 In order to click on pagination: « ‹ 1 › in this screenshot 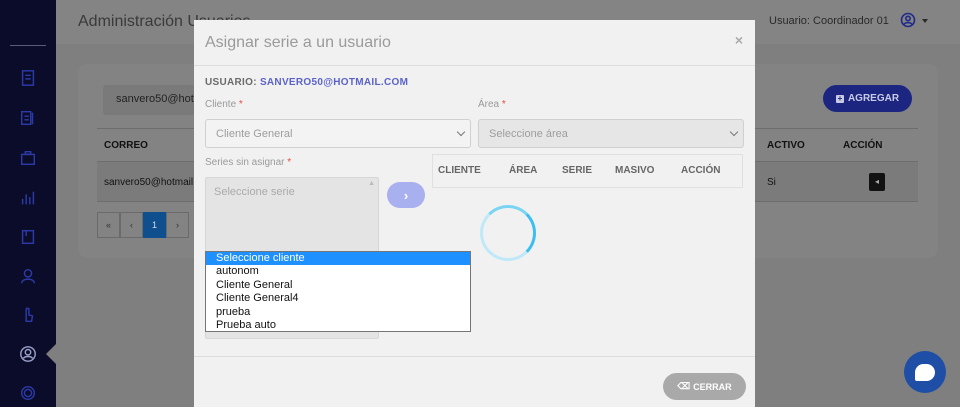, I will do `click(143, 225)`.